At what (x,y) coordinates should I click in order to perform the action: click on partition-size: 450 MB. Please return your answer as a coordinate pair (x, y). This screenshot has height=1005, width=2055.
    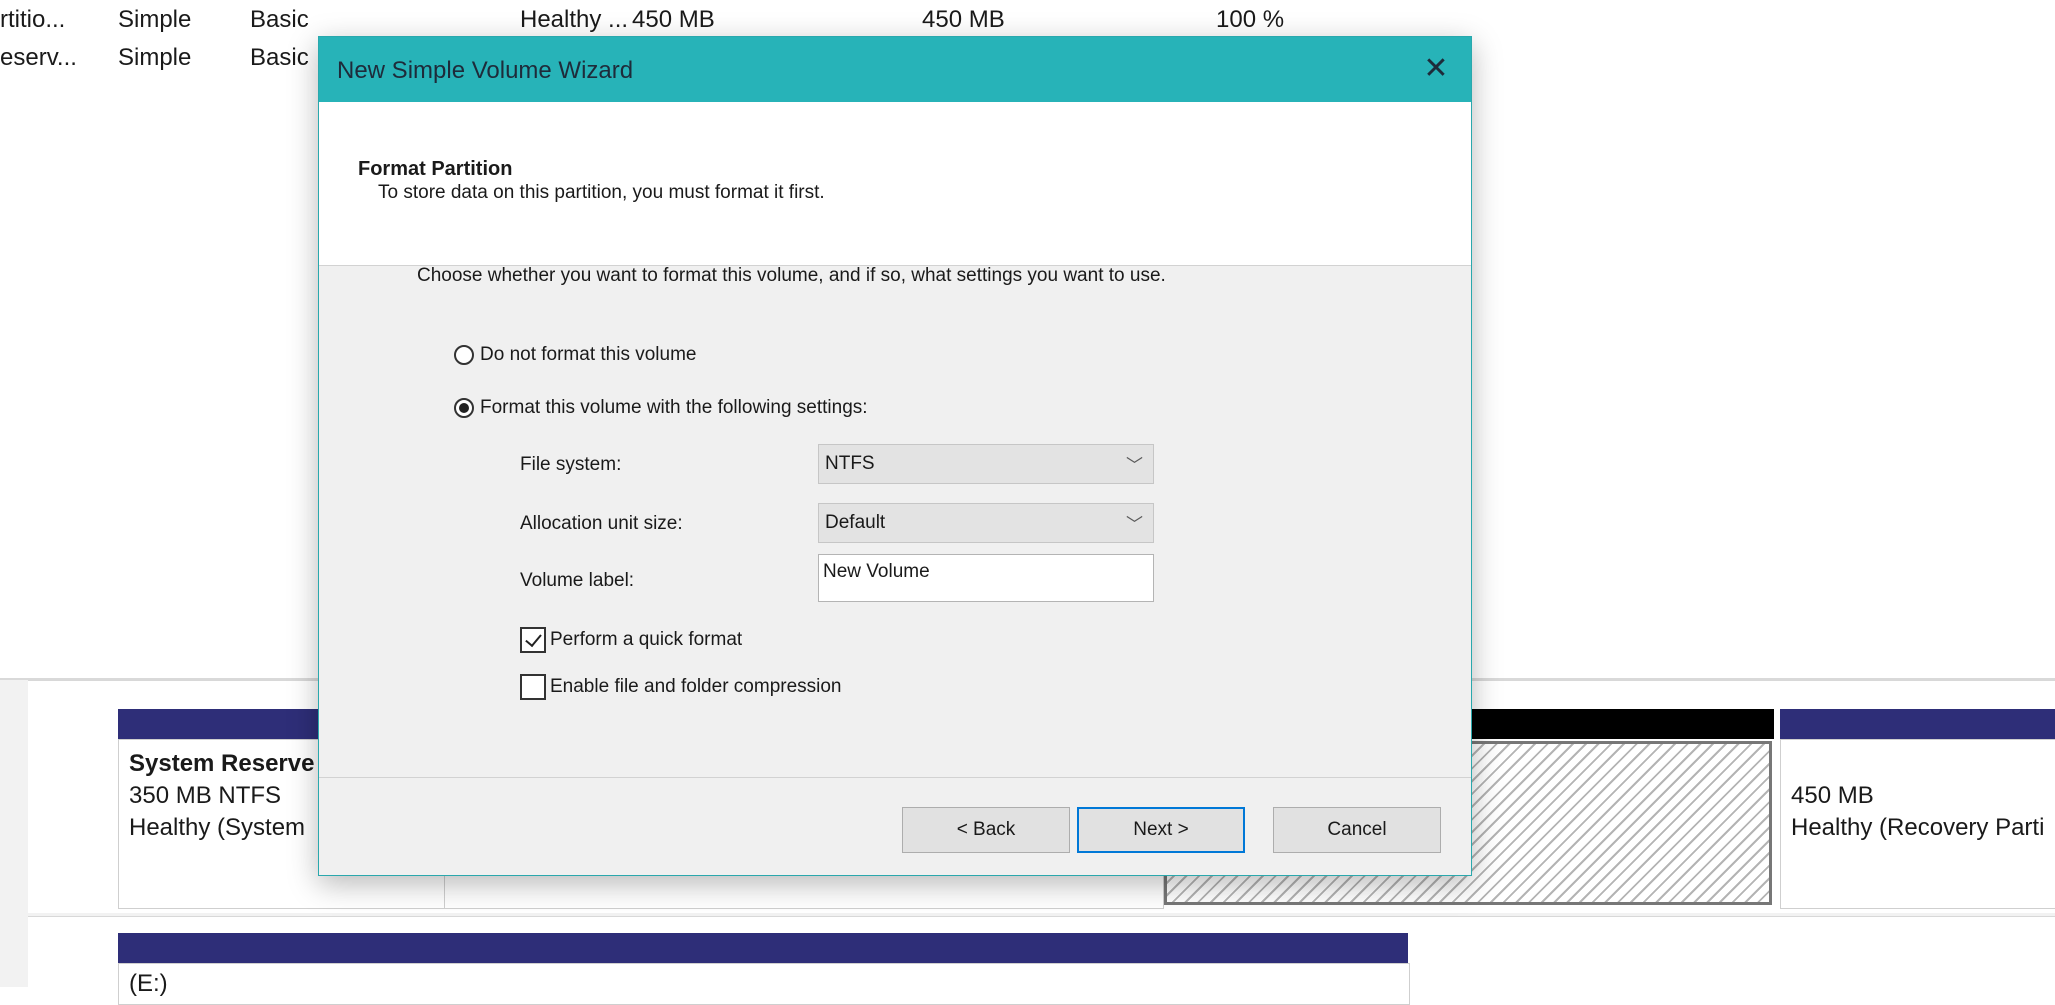
    Looking at the image, I should click on (1832, 795).